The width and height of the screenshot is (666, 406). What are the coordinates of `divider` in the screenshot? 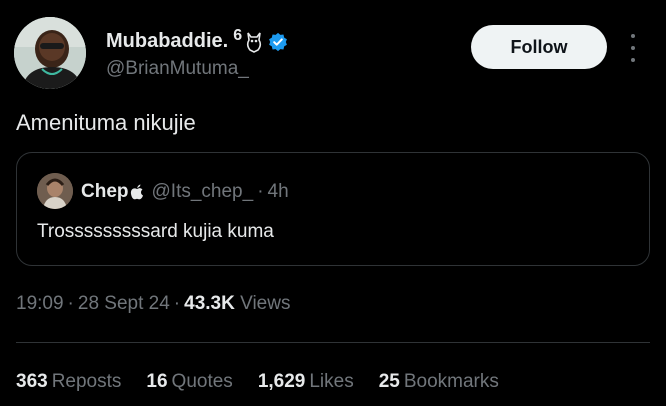 It's located at (333, 342).